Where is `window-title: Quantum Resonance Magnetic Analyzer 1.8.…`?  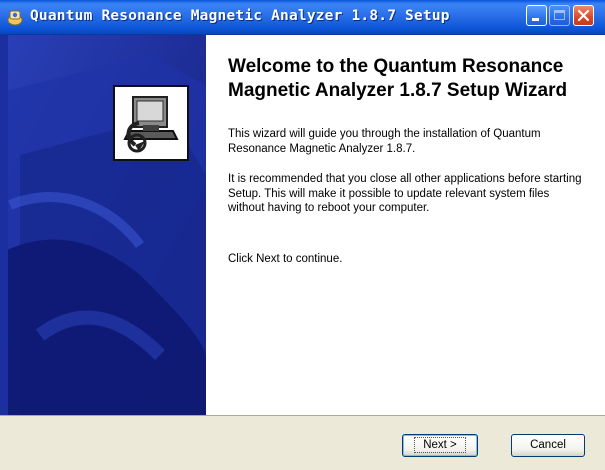
window-title: Quantum Resonance Magnetic Analyzer 1.8.… is located at coordinates (240, 16).